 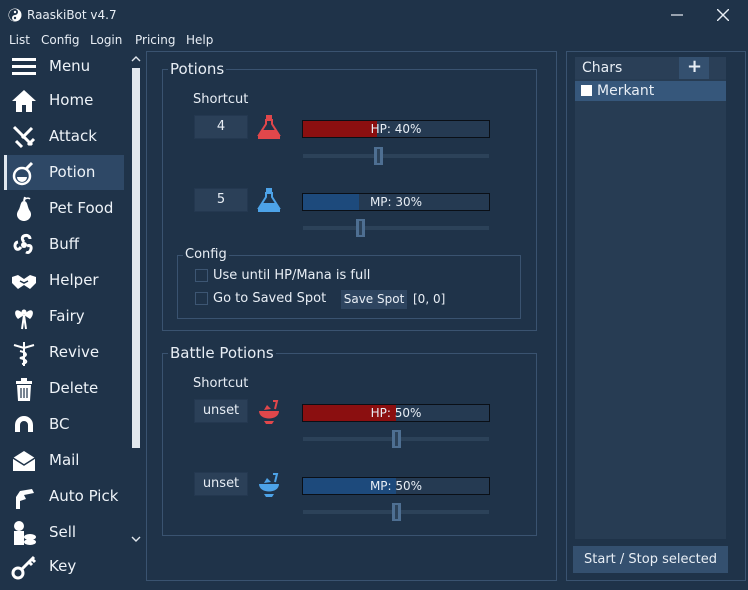 I want to click on minimize-icon, so click(x=677, y=15).